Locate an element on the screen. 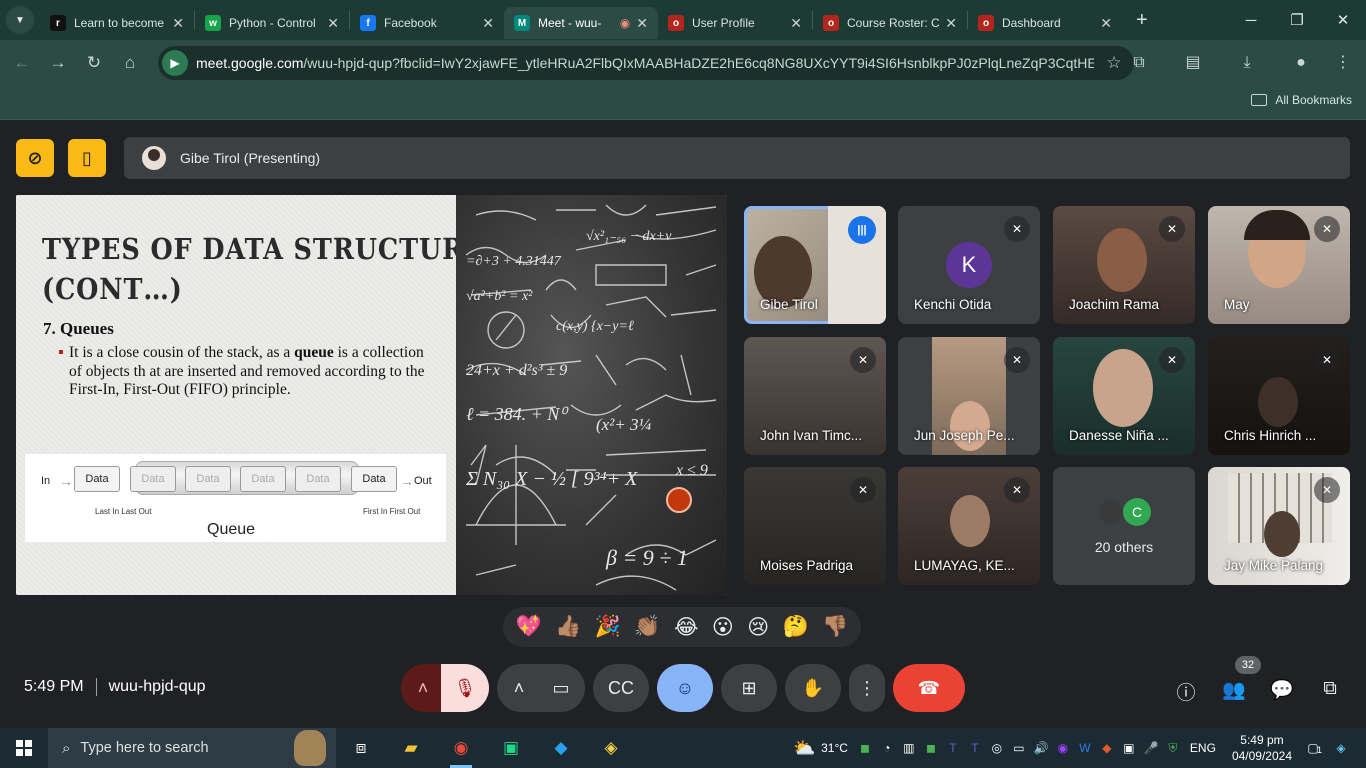 The height and width of the screenshot is (768, 1366). reaction-clap-button: 👏🏽 is located at coordinates (647, 627).